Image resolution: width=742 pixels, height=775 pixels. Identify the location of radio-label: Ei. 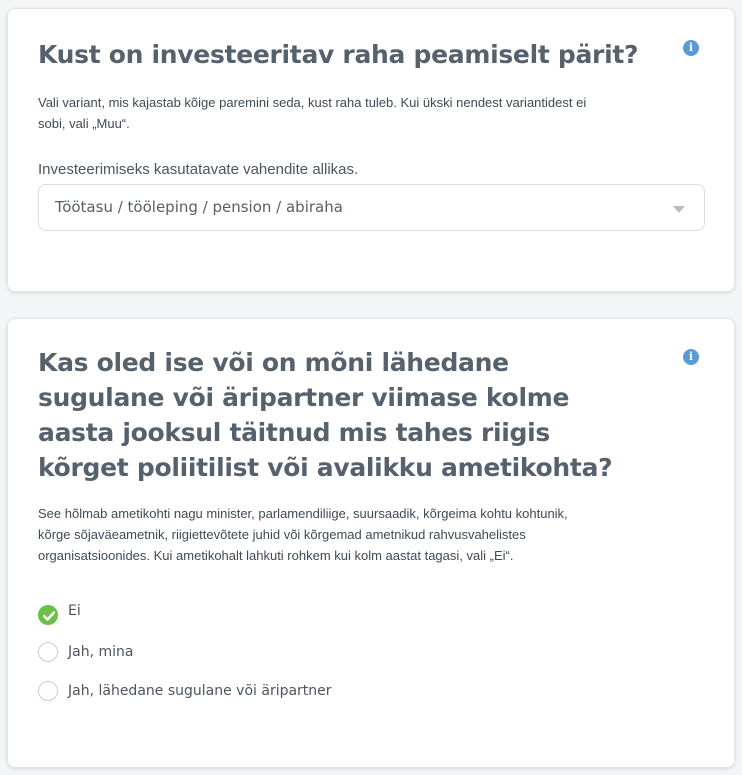
(74, 611).